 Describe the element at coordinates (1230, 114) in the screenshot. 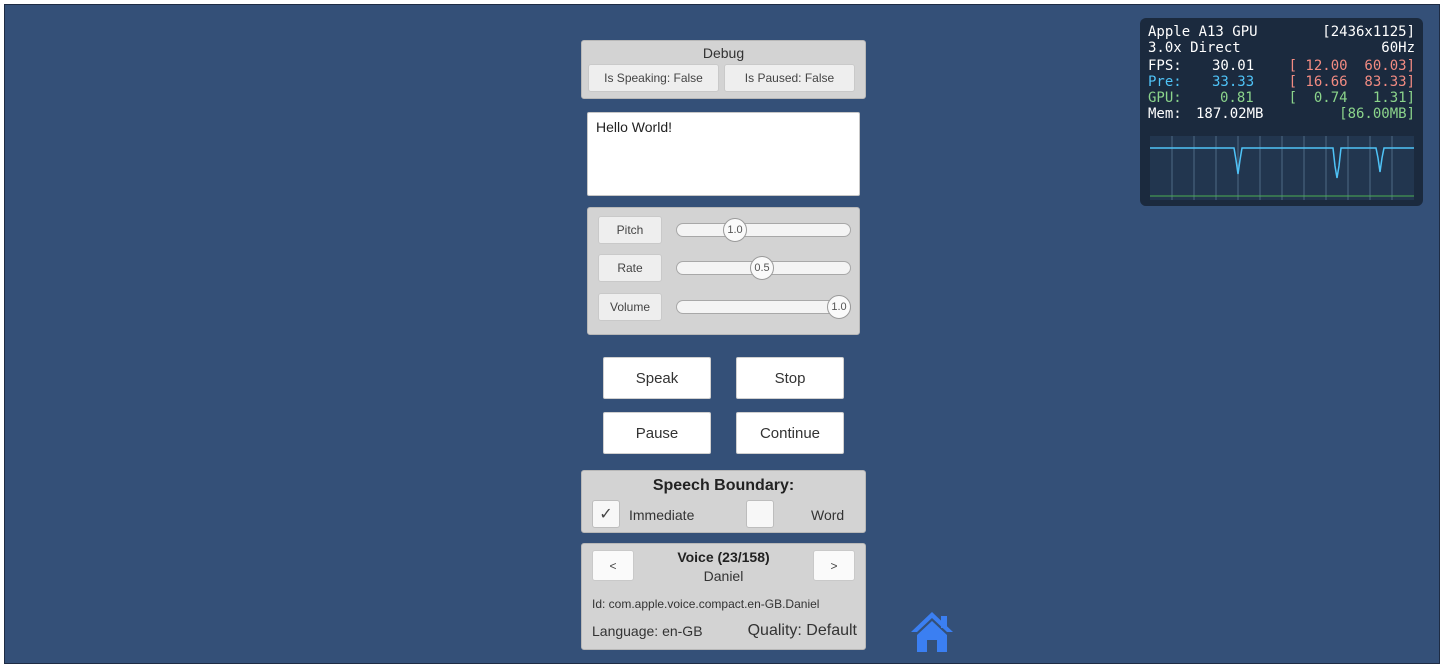

I see `stats-mem-value: 187.02MB` at that location.